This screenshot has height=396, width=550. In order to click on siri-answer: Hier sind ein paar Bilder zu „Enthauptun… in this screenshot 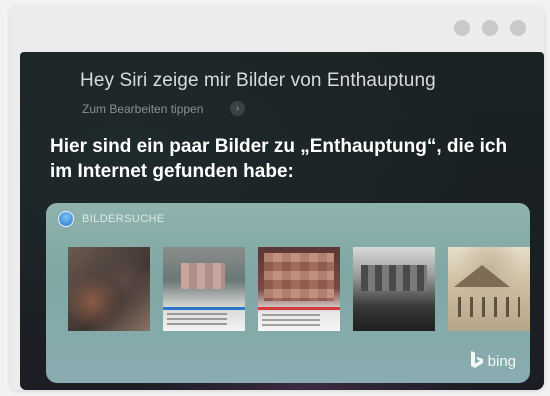, I will do `click(279, 159)`.